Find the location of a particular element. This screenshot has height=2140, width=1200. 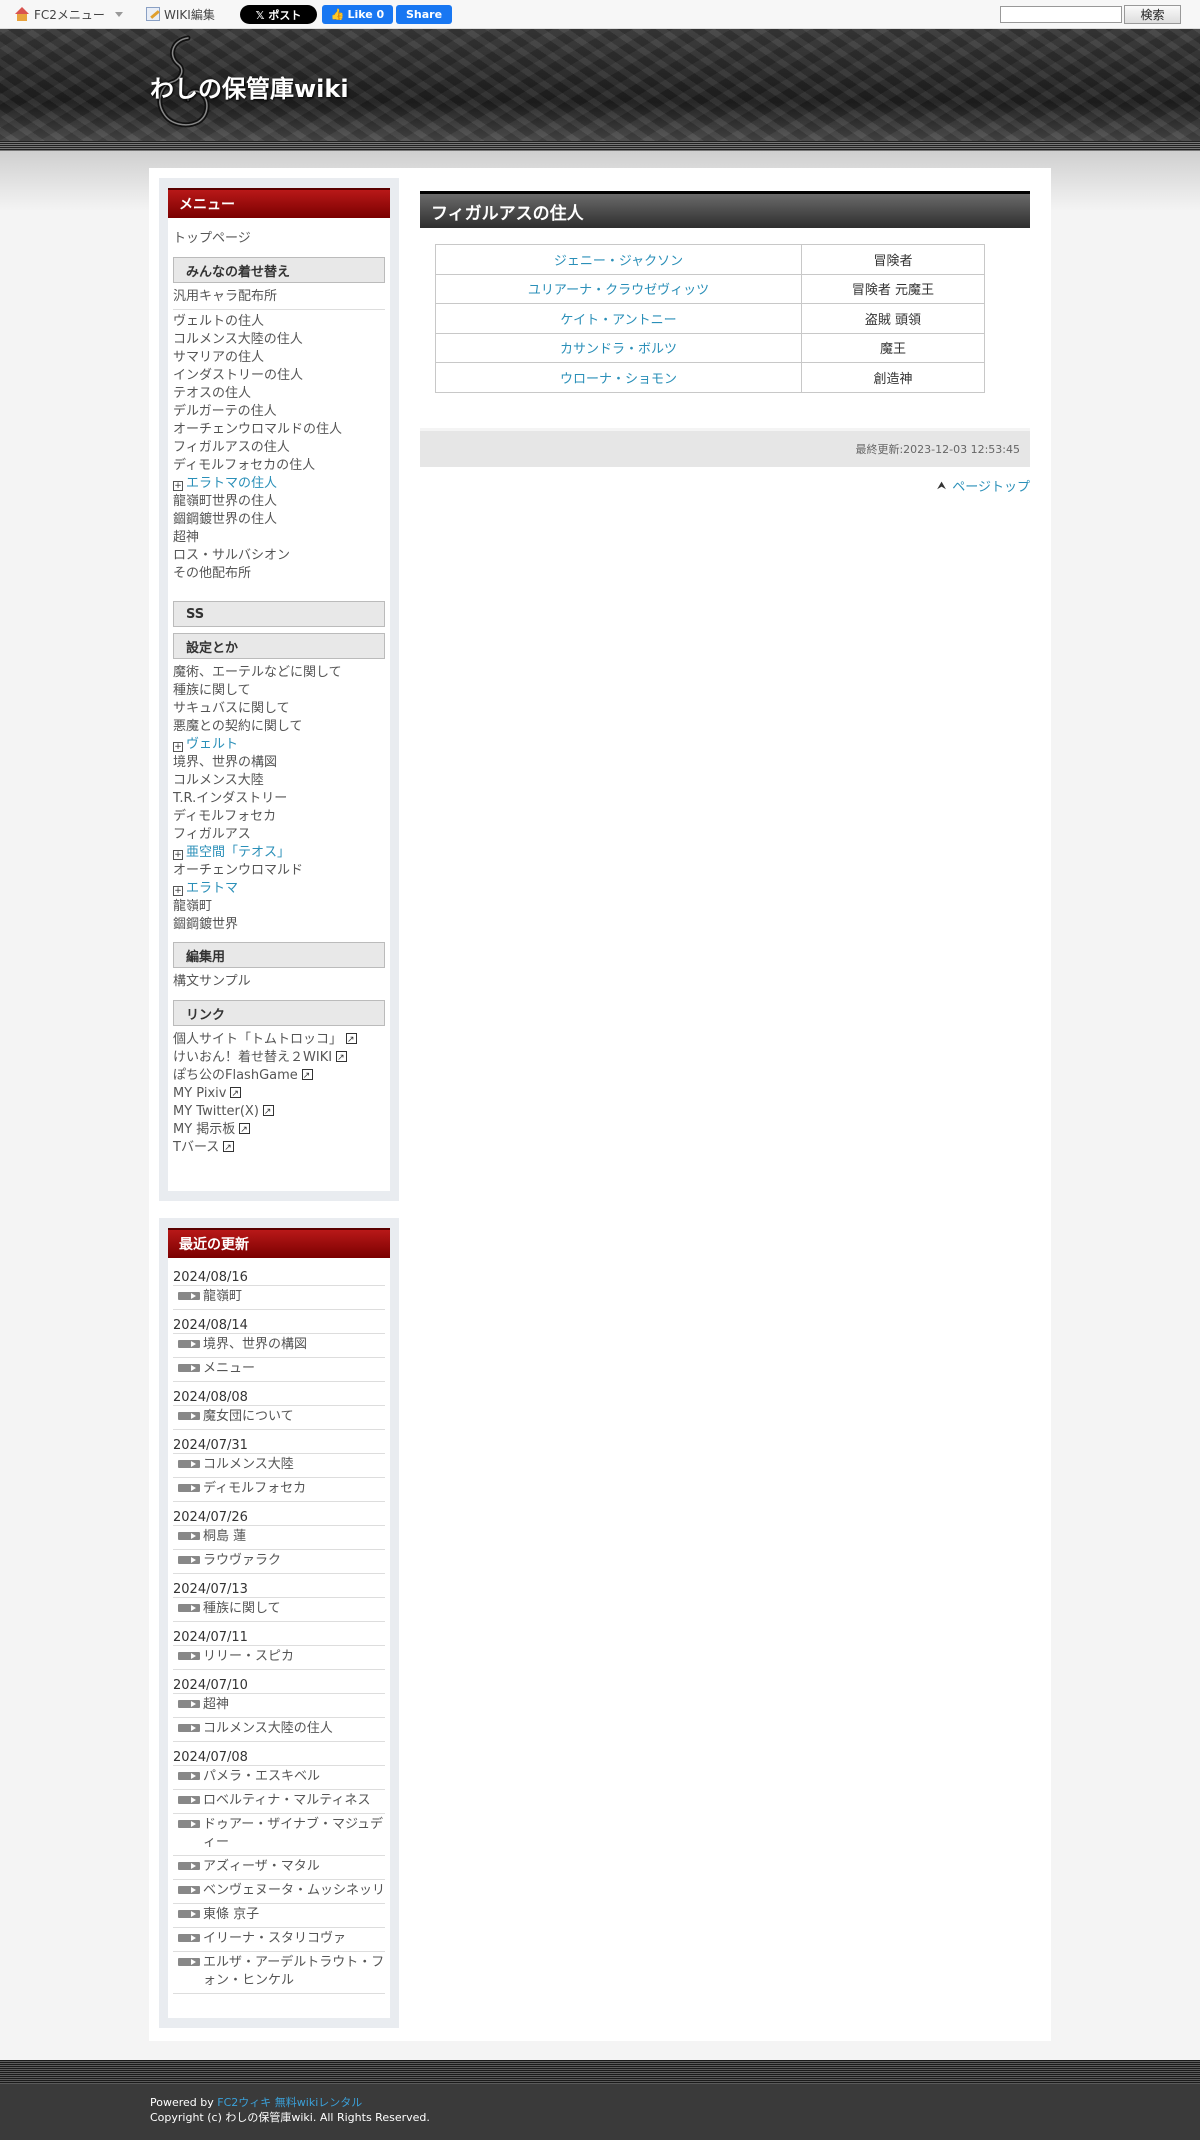

resident-name-link: ウローナ・ショモン is located at coordinates (618, 377).